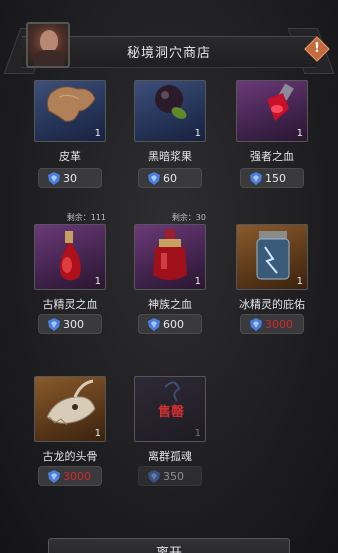 This screenshot has width=338, height=553. What do you see at coordinates (272, 304) in the screenshot?
I see `item-name: 冰精灵的庇佑` at bounding box center [272, 304].